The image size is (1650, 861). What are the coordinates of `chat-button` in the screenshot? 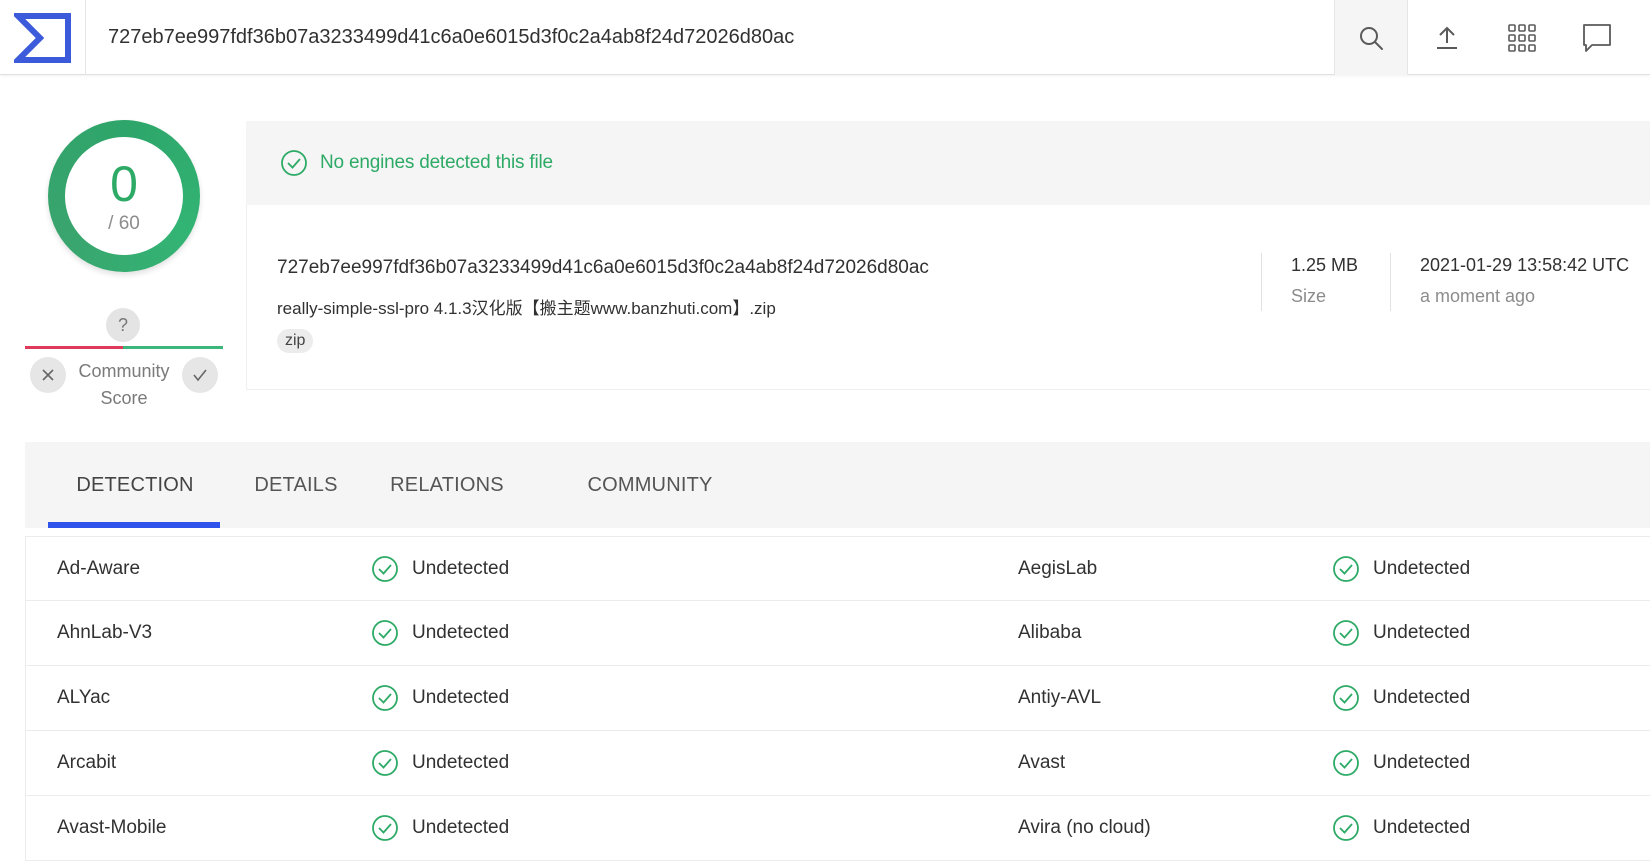 It's located at (1597, 37).